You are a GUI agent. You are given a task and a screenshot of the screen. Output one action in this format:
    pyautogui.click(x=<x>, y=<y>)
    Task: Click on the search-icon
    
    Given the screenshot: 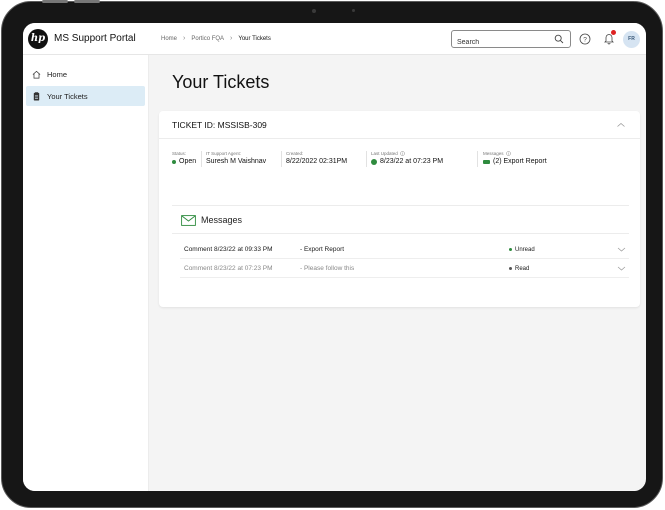 What is the action you would take?
    pyautogui.click(x=559, y=39)
    